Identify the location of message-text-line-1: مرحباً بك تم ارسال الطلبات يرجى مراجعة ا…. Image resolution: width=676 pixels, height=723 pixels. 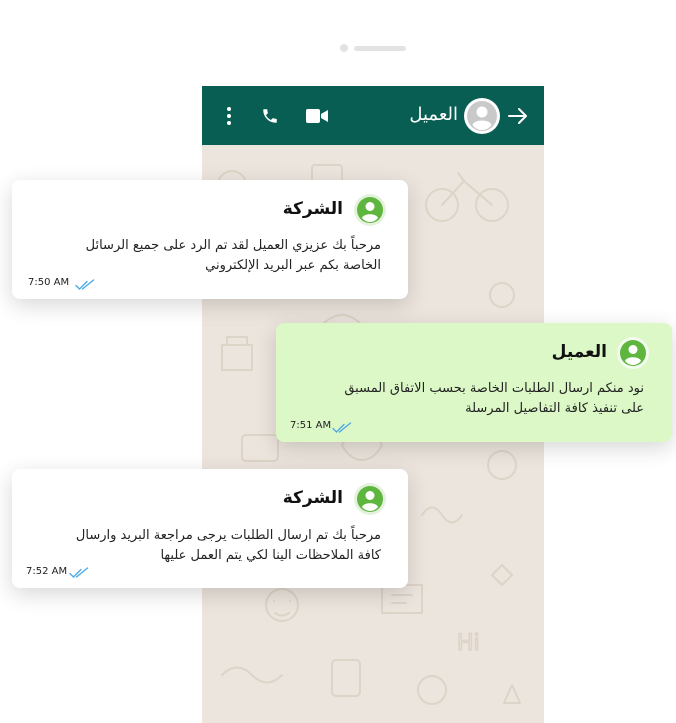
(228, 535).